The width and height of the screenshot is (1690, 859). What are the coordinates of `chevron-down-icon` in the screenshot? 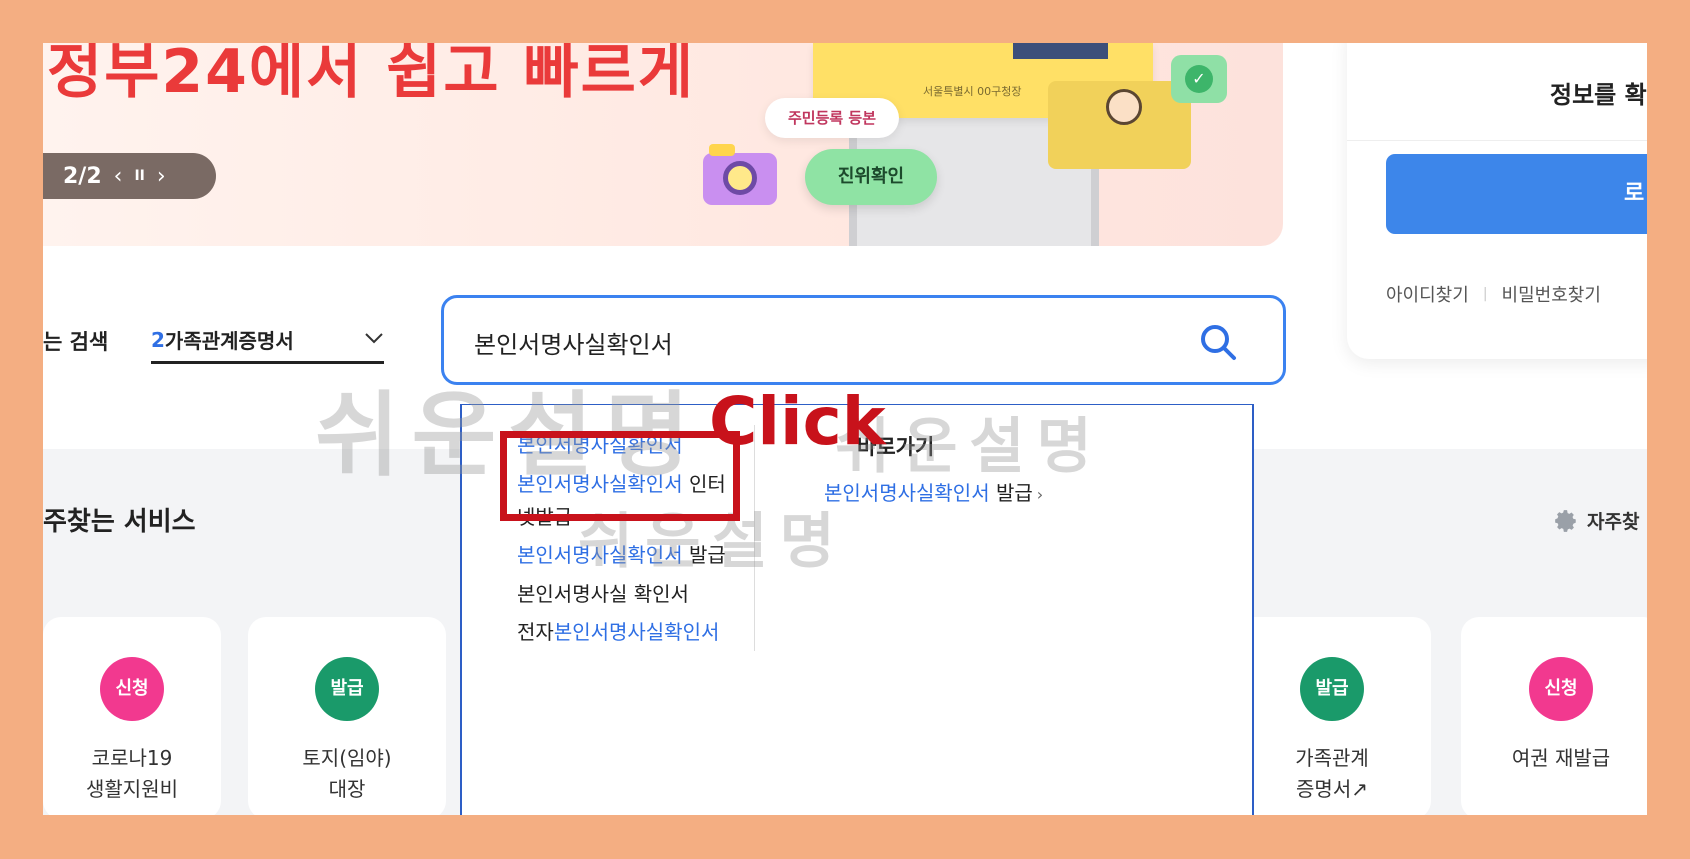 It's located at (374, 338).